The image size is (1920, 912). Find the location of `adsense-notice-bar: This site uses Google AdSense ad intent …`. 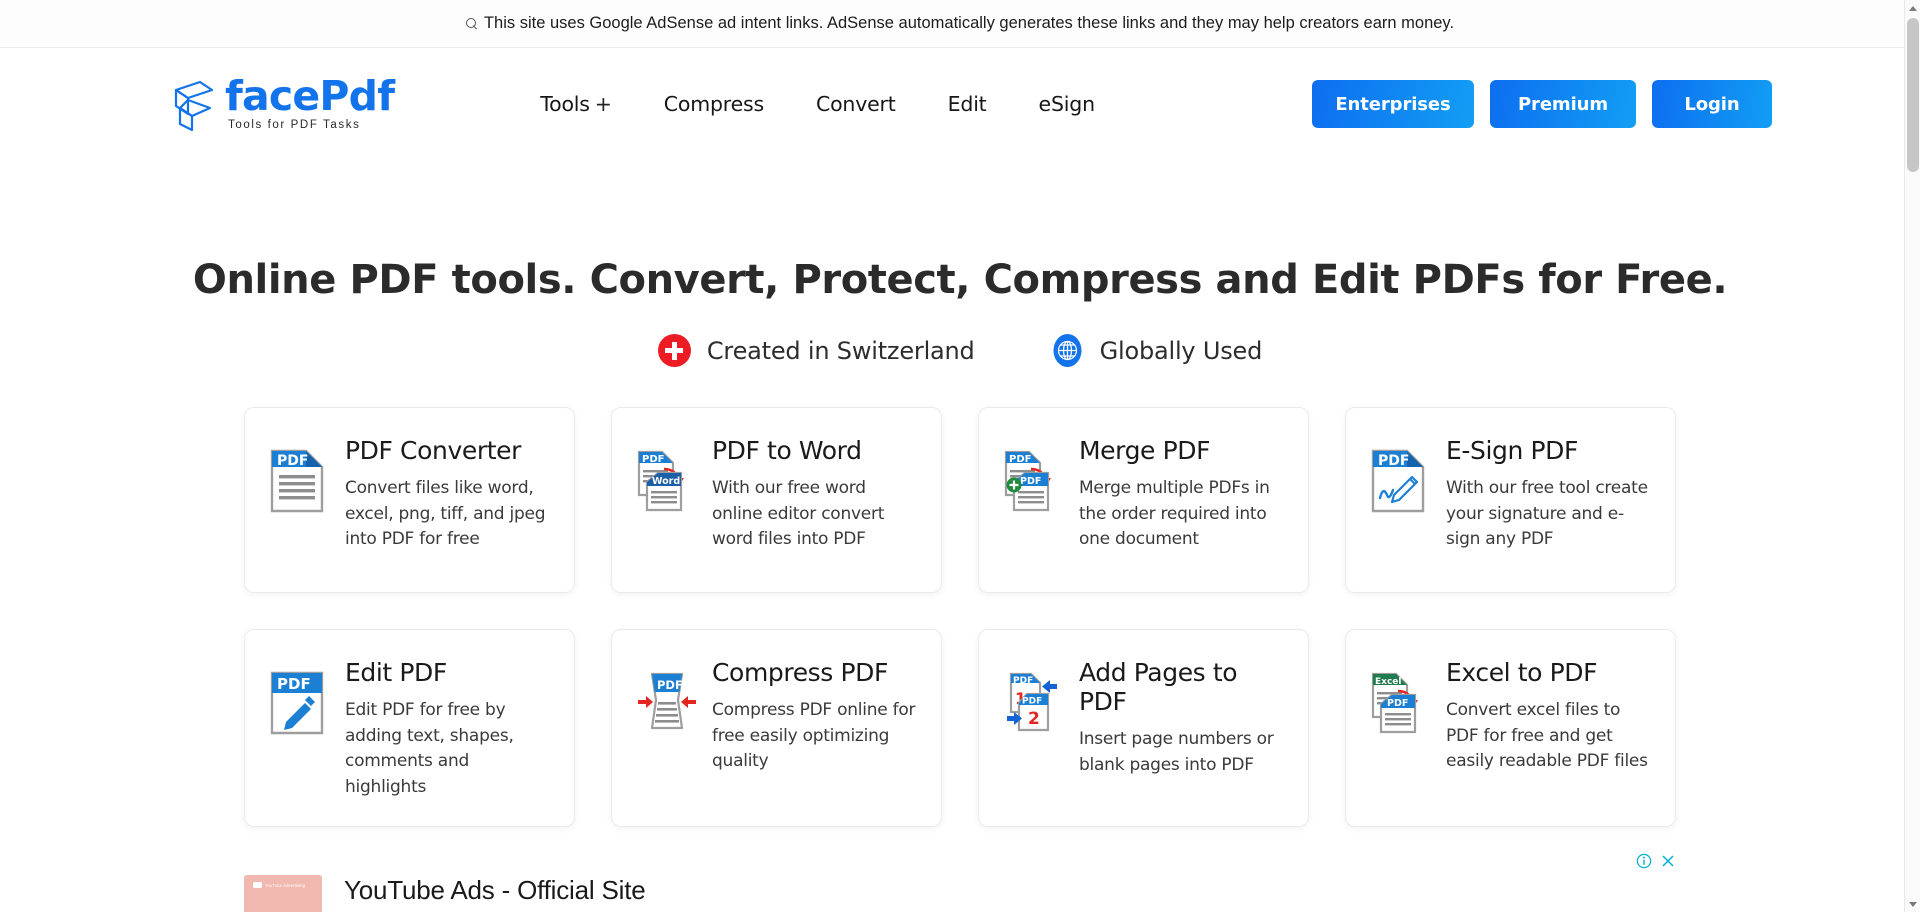

adsense-notice-bar: This site uses Google AdSense ad intent … is located at coordinates (960, 24).